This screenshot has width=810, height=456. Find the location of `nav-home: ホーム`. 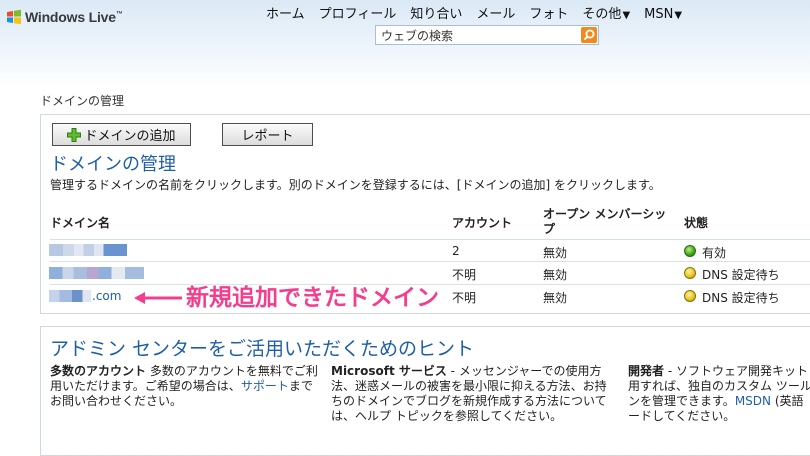

nav-home: ホーム is located at coordinates (285, 15).